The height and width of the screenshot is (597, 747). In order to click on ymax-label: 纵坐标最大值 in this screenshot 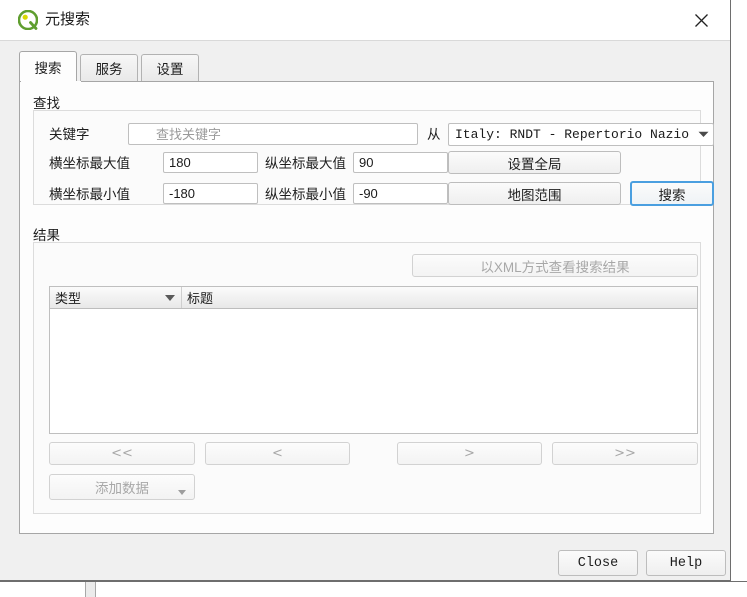, I will do `click(305, 163)`.